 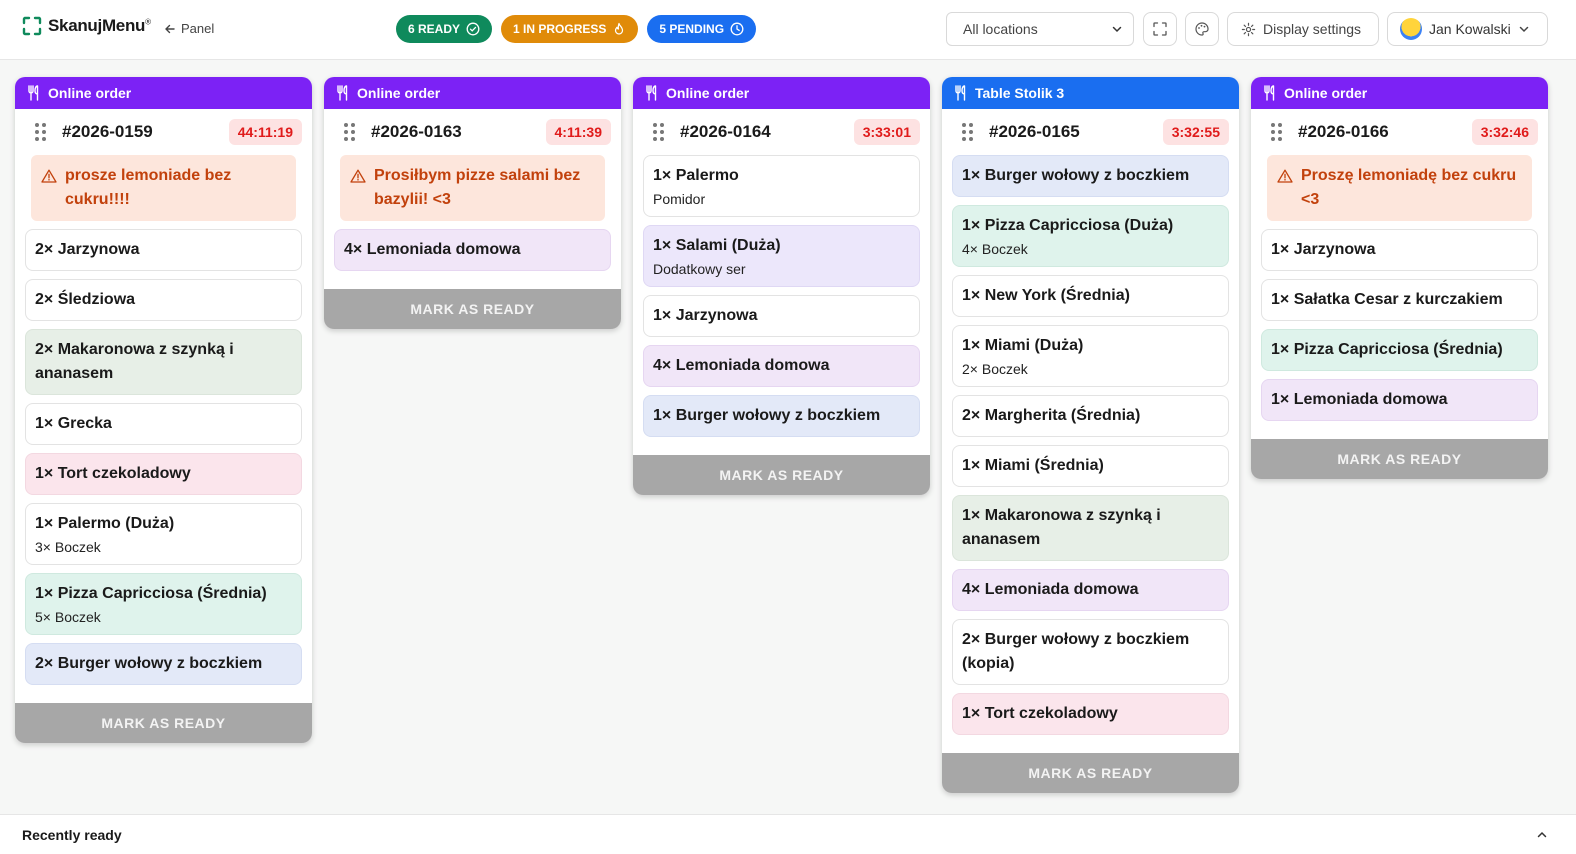 What do you see at coordinates (702, 29) in the screenshot?
I see `pending-status-pill: 5 PENDING` at bounding box center [702, 29].